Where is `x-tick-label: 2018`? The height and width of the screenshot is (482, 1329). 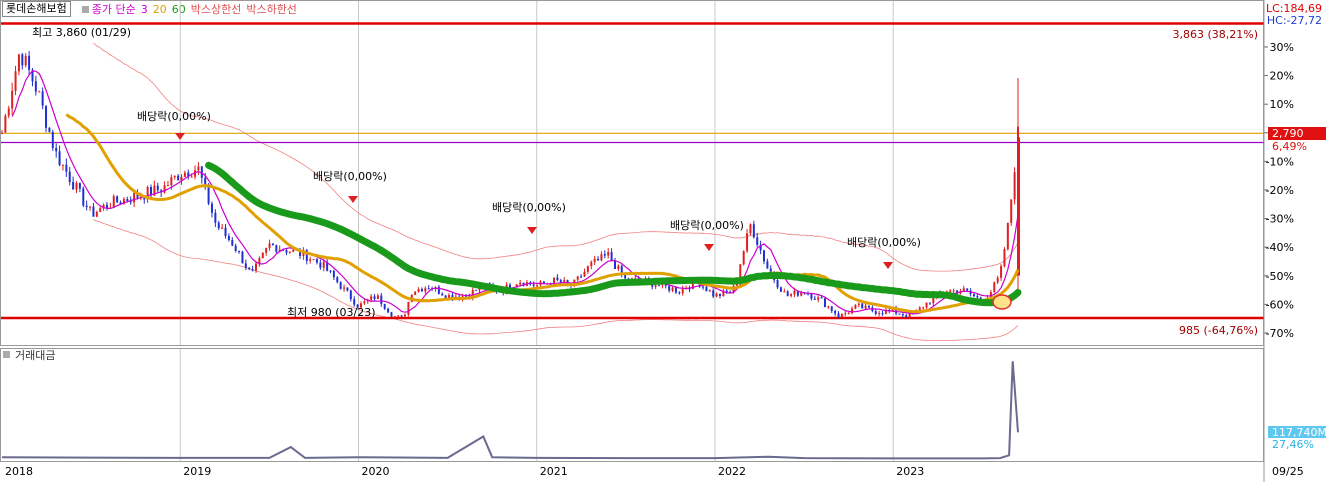
x-tick-label: 2018 is located at coordinates (19, 471).